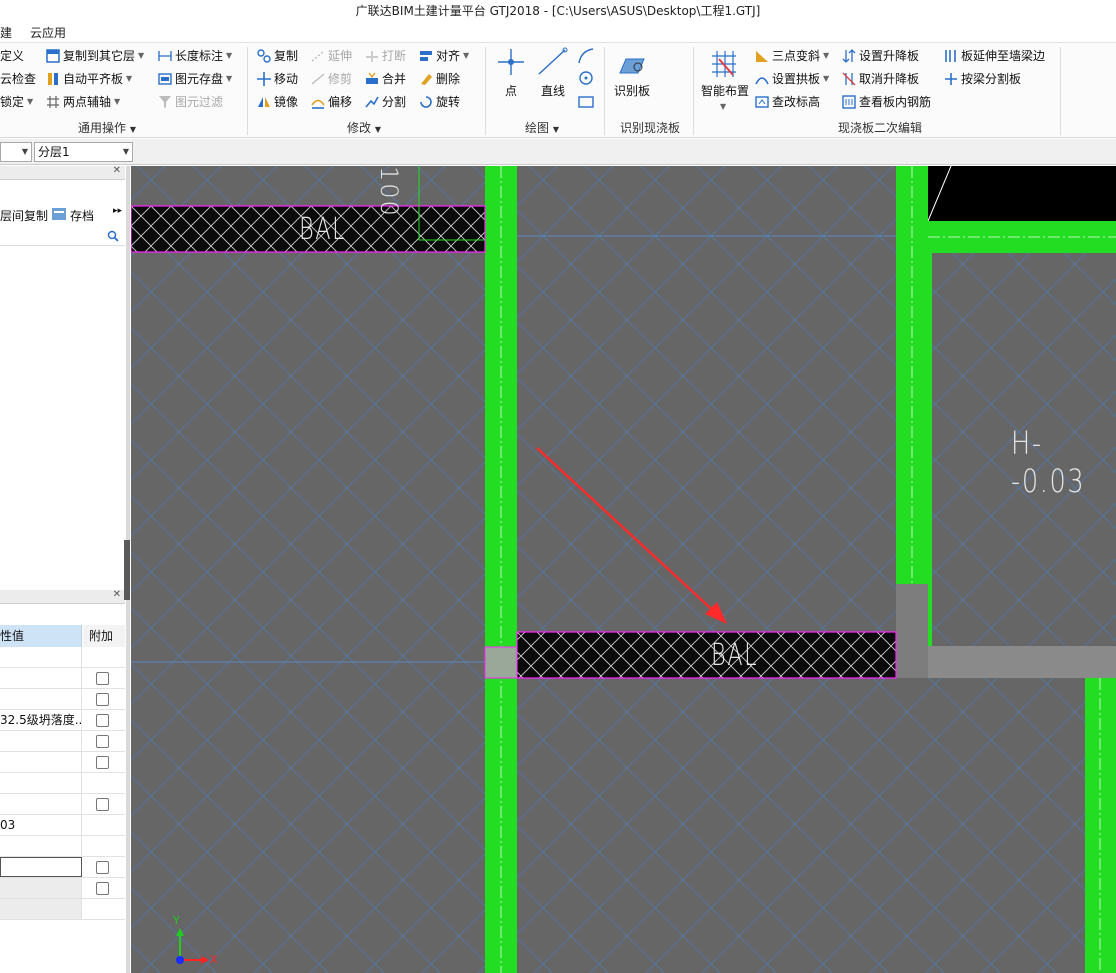  What do you see at coordinates (439, 102) in the screenshot?
I see `rotate-button: 旋转` at bounding box center [439, 102].